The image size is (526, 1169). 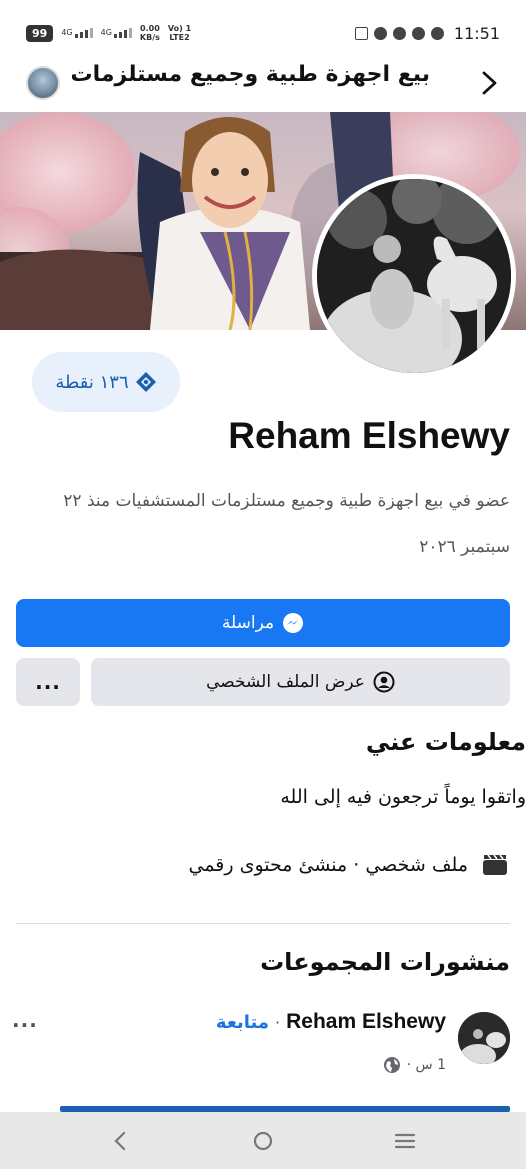 What do you see at coordinates (405, 1141) in the screenshot?
I see `recents-nav-icon` at bounding box center [405, 1141].